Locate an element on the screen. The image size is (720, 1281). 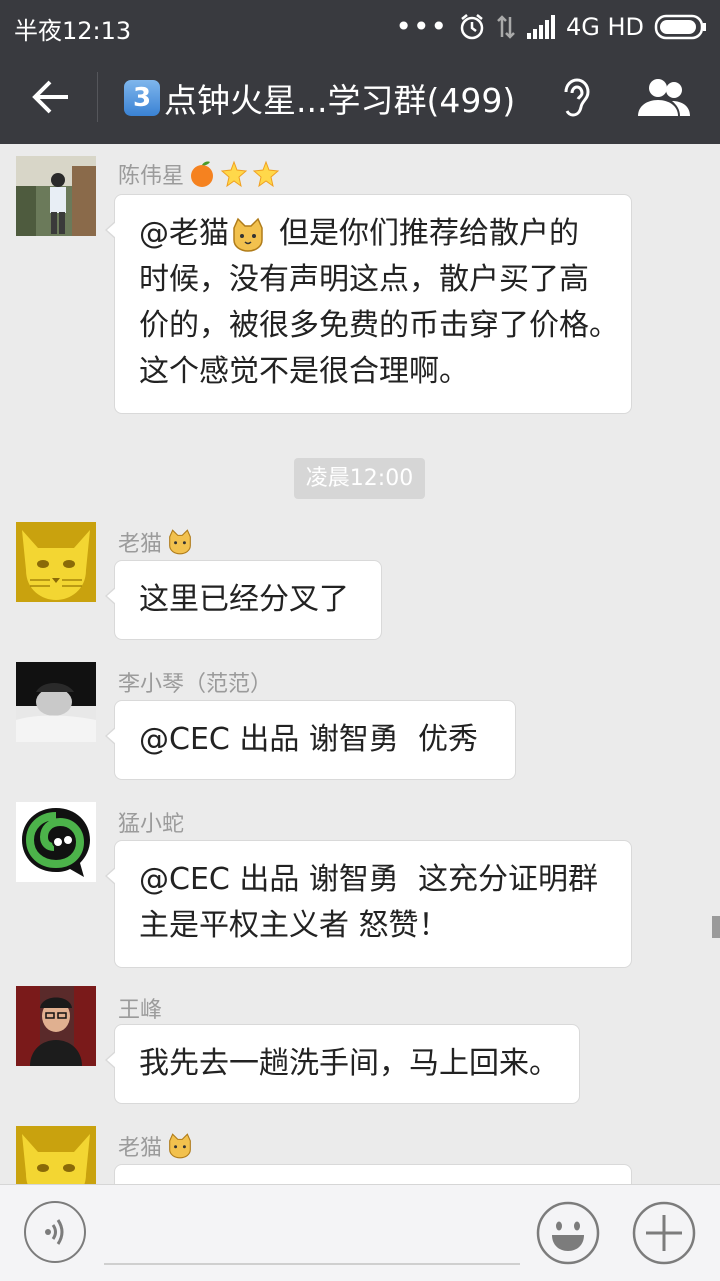
network-type: 4G HD is located at coordinates (604, 26).